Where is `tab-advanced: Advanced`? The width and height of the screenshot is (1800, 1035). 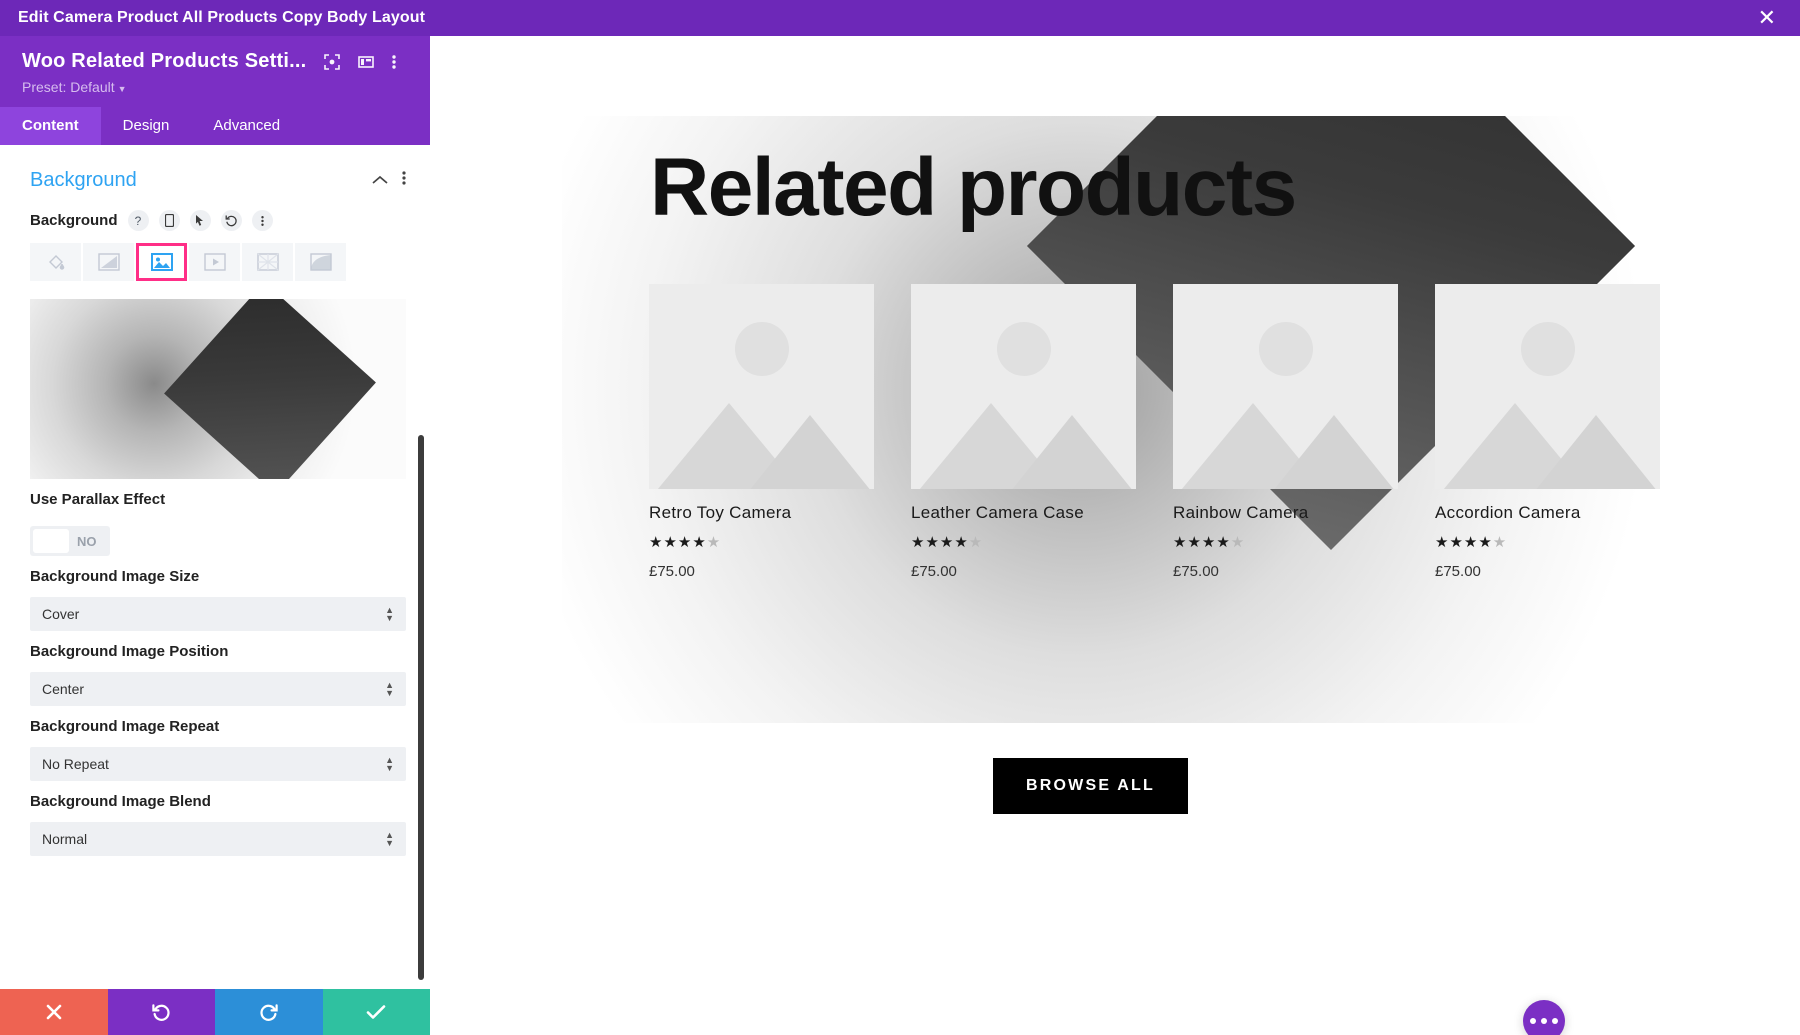
tab-advanced: Advanced is located at coordinates (246, 126).